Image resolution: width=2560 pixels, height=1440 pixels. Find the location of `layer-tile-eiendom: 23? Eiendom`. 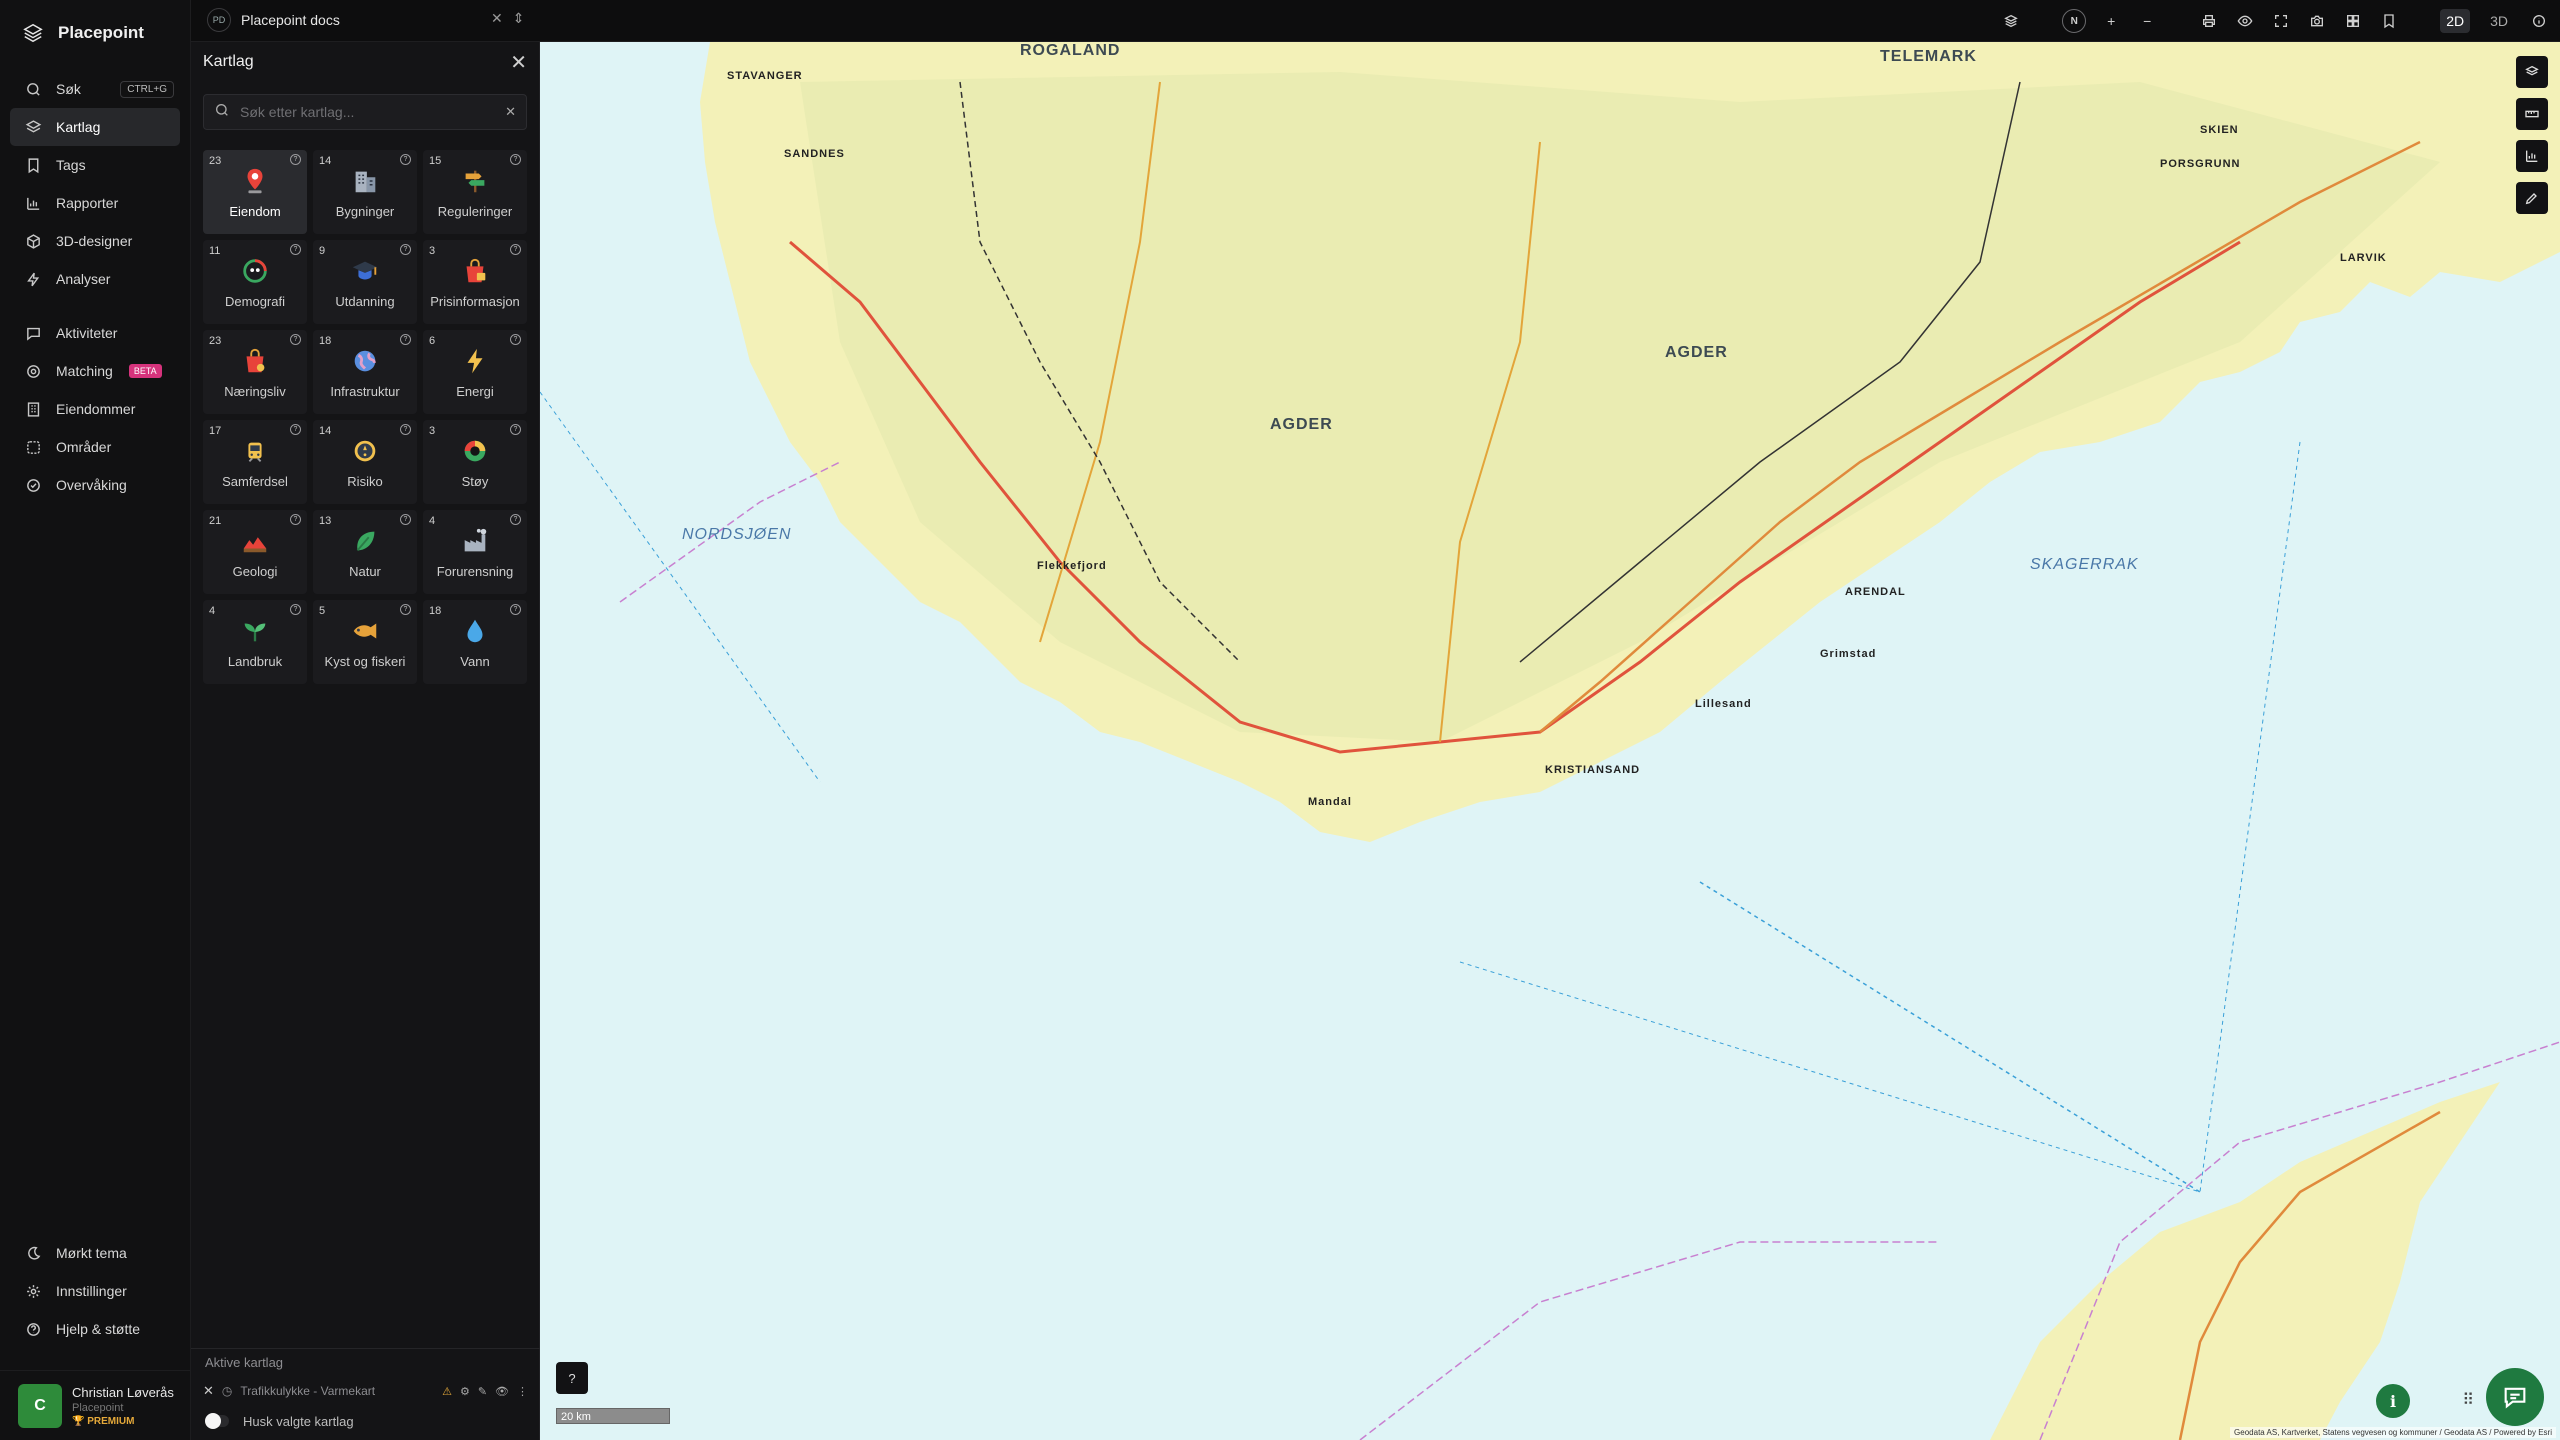

layer-tile-eiendom: 23? Eiendom is located at coordinates (255, 192).